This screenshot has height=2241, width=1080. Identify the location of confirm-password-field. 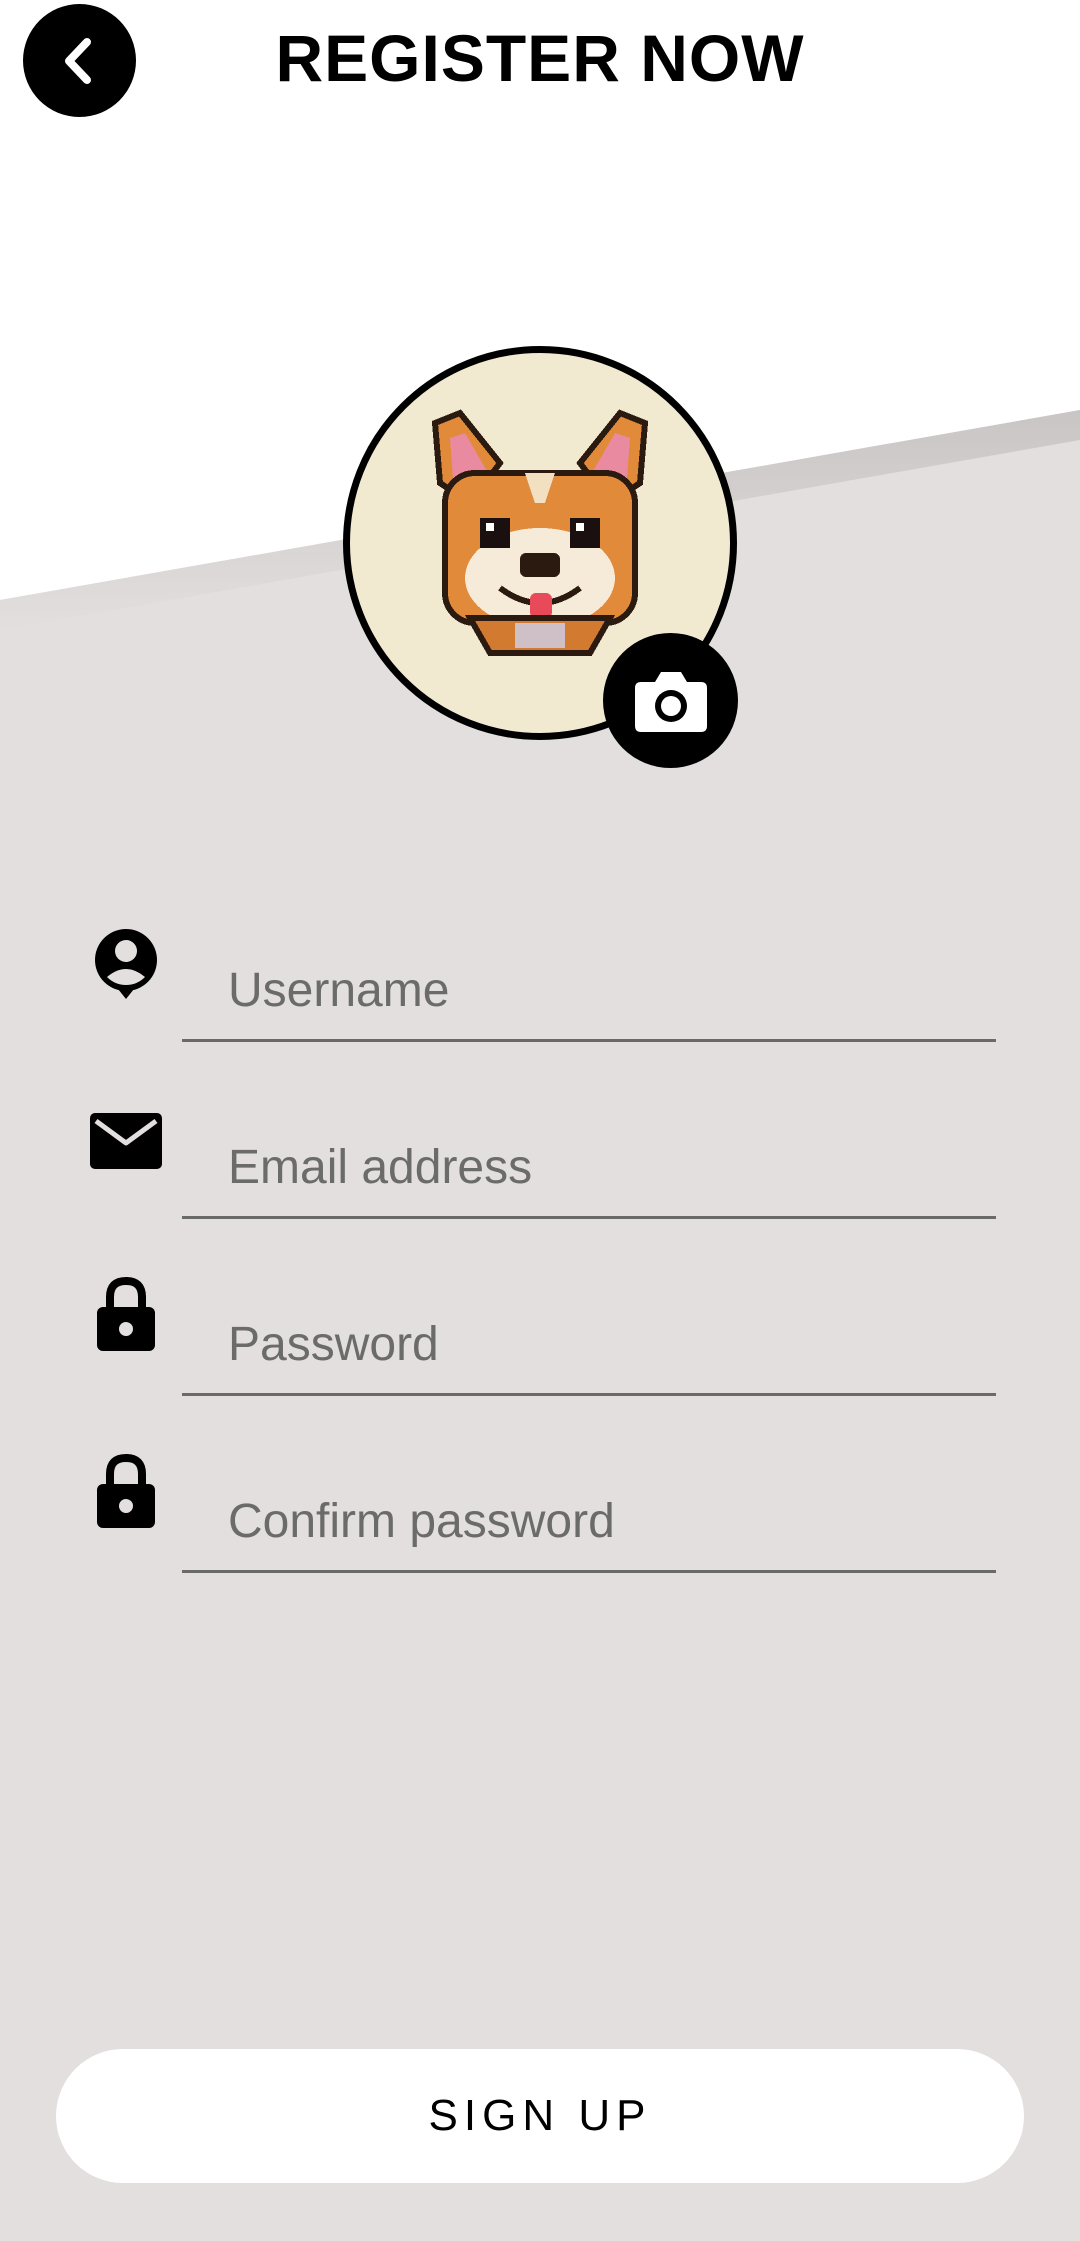
(589, 1523).